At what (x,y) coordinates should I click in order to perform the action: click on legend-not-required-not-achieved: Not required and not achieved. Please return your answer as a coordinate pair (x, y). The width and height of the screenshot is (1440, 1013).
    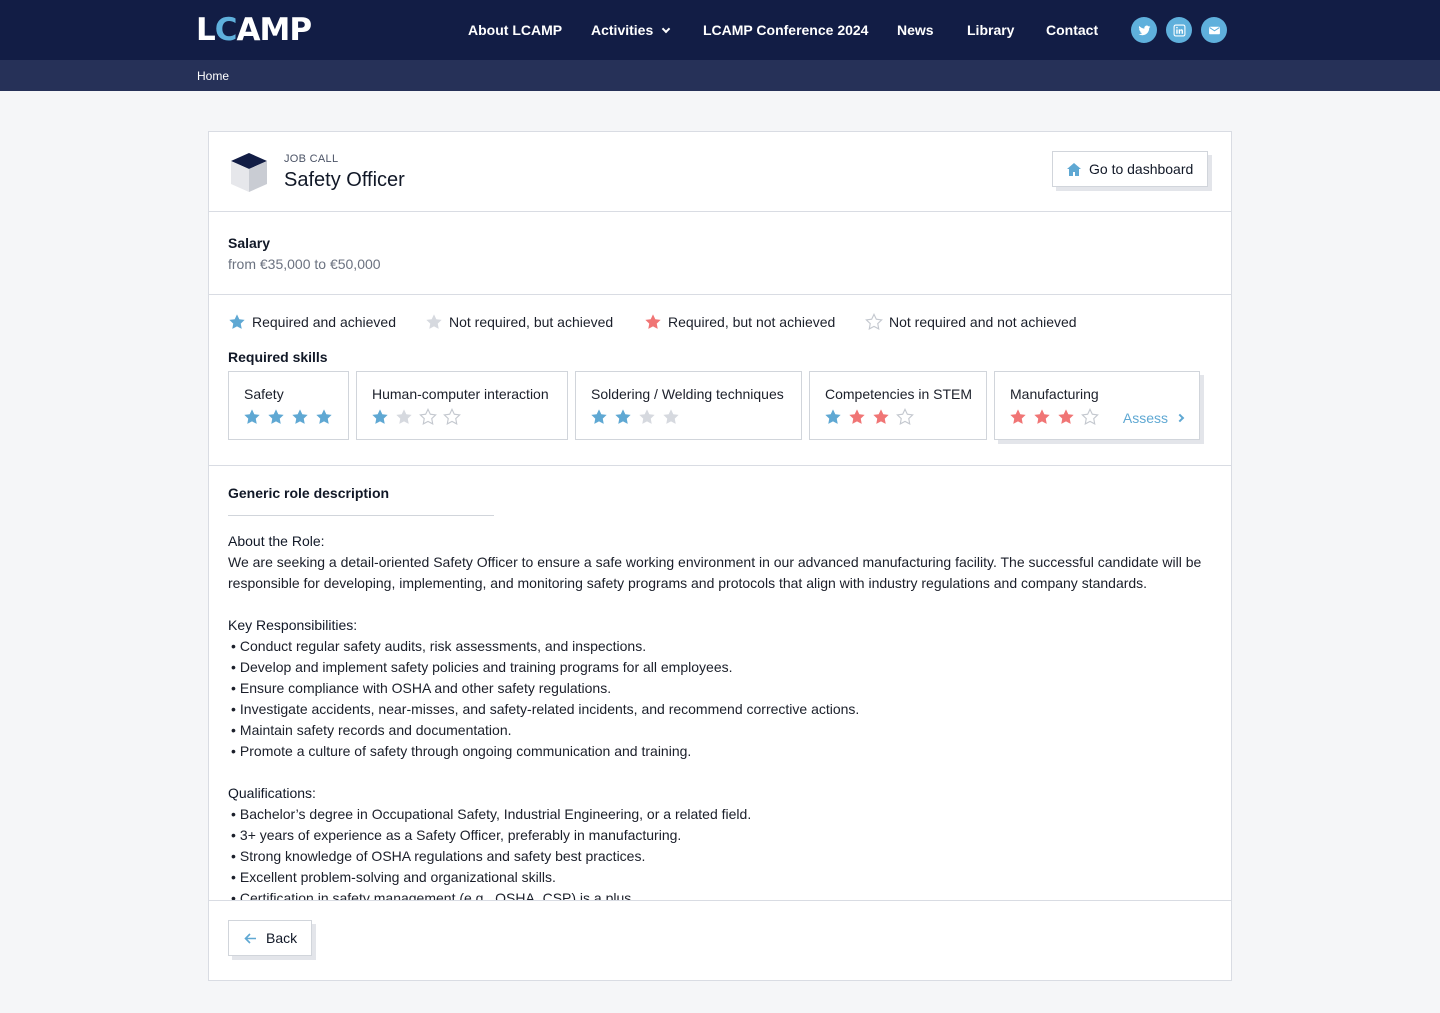
    Looking at the image, I should click on (971, 322).